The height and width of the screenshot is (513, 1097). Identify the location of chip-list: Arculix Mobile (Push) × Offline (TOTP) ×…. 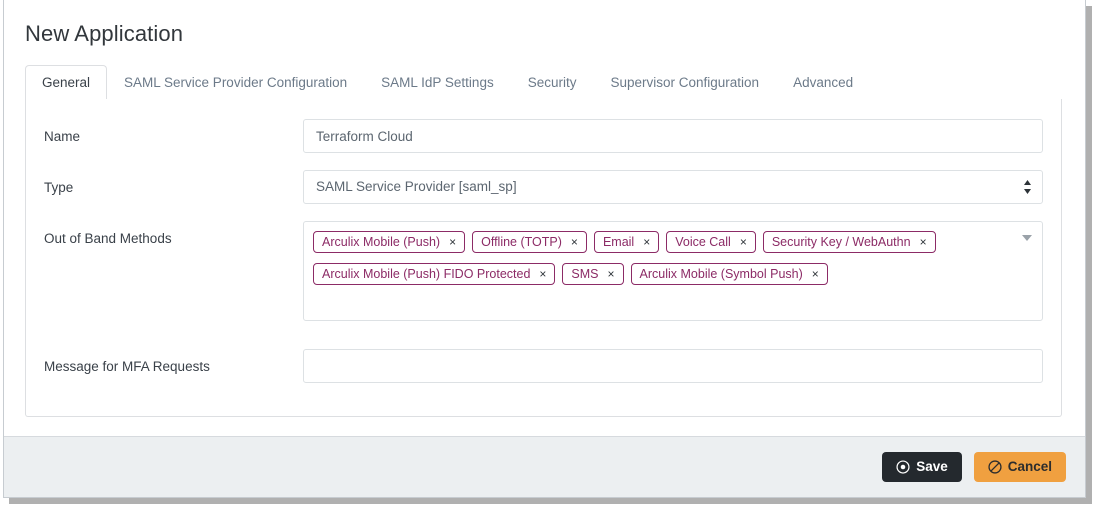
(660, 263).